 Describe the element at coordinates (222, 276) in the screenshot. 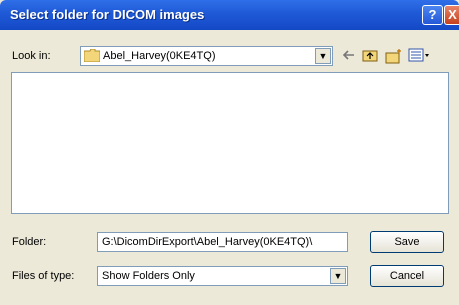

I see `files-of-type-select: Show Folders Only ▼` at that location.